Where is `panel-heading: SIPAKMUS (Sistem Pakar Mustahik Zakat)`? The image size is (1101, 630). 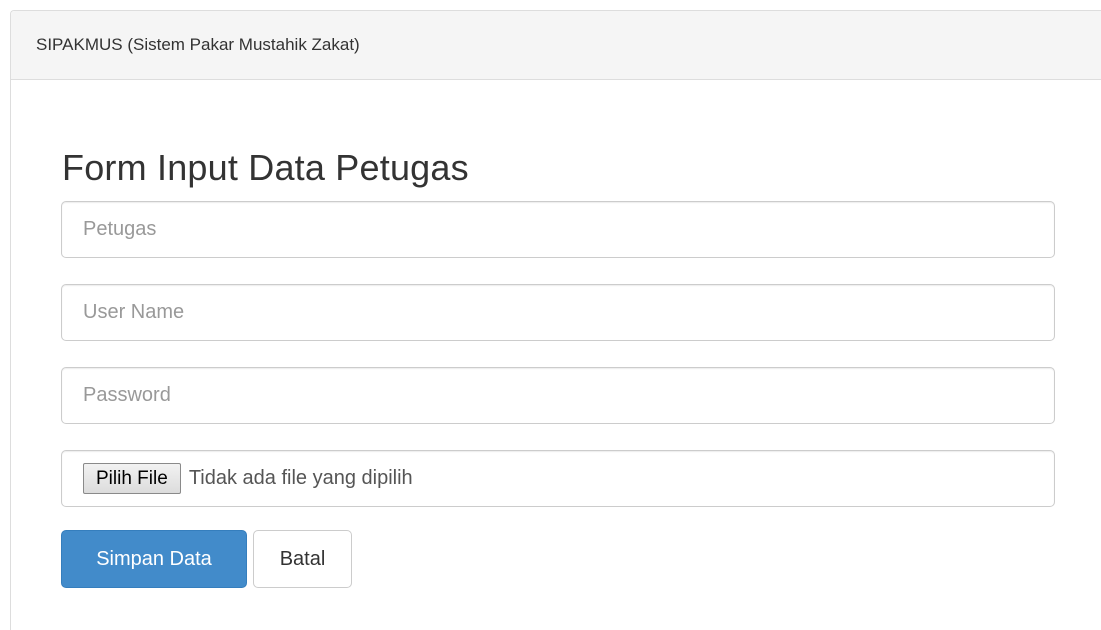 panel-heading: SIPAKMUS (Sistem Pakar Mustahik Zakat) is located at coordinates (556, 45).